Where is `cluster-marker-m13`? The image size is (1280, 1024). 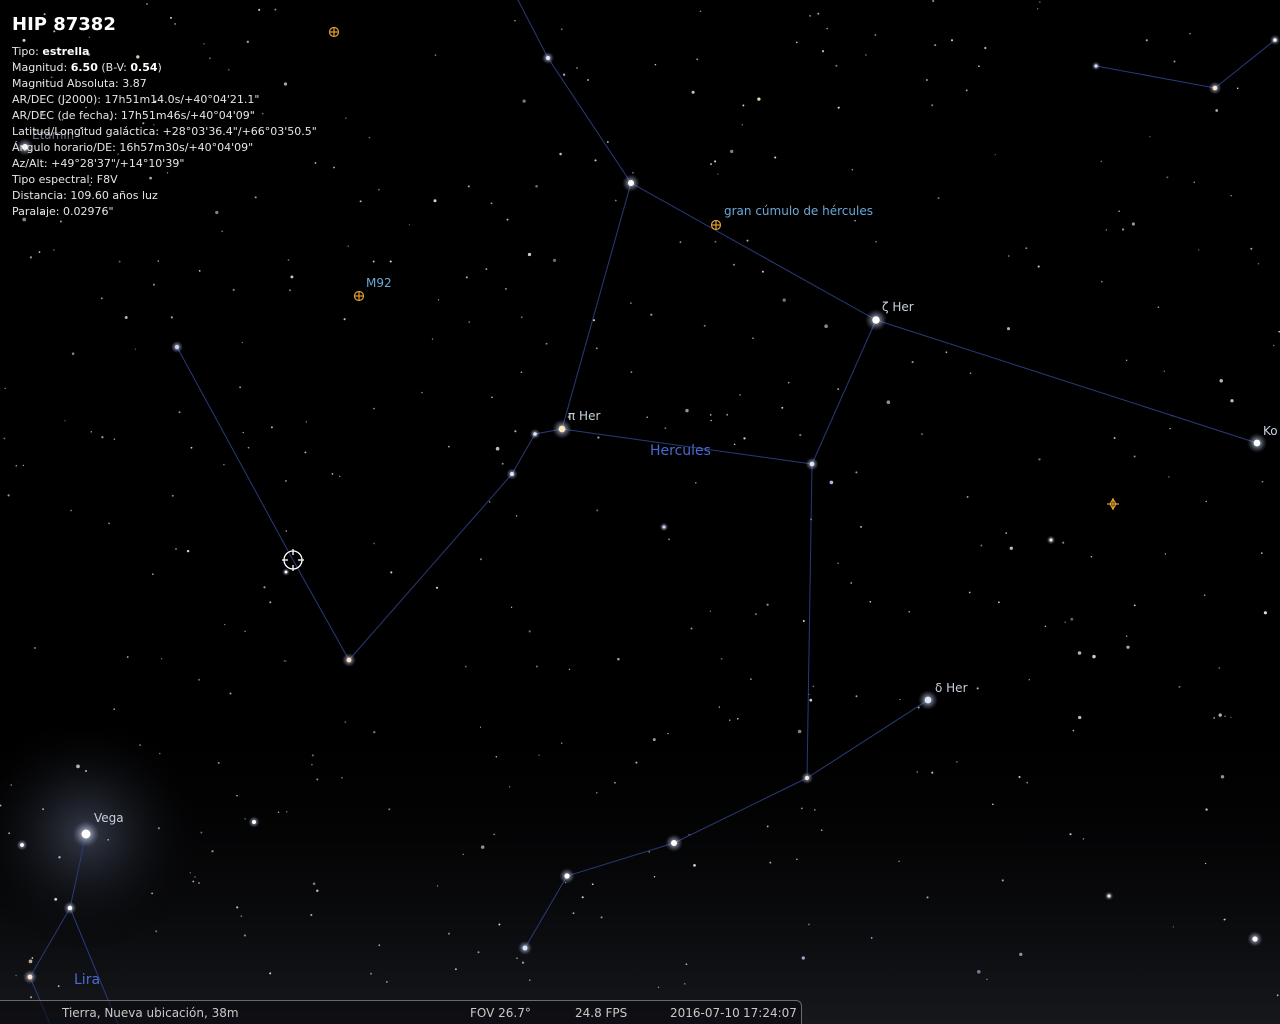 cluster-marker-m13 is located at coordinates (716, 225).